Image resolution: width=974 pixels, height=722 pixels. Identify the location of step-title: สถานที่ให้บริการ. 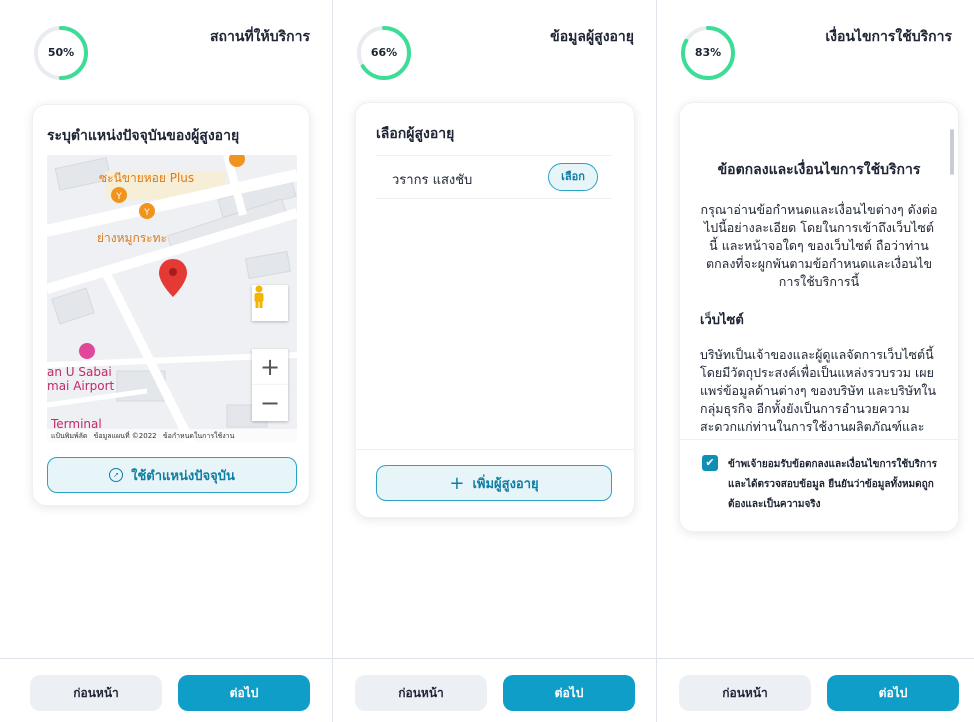
(259, 37).